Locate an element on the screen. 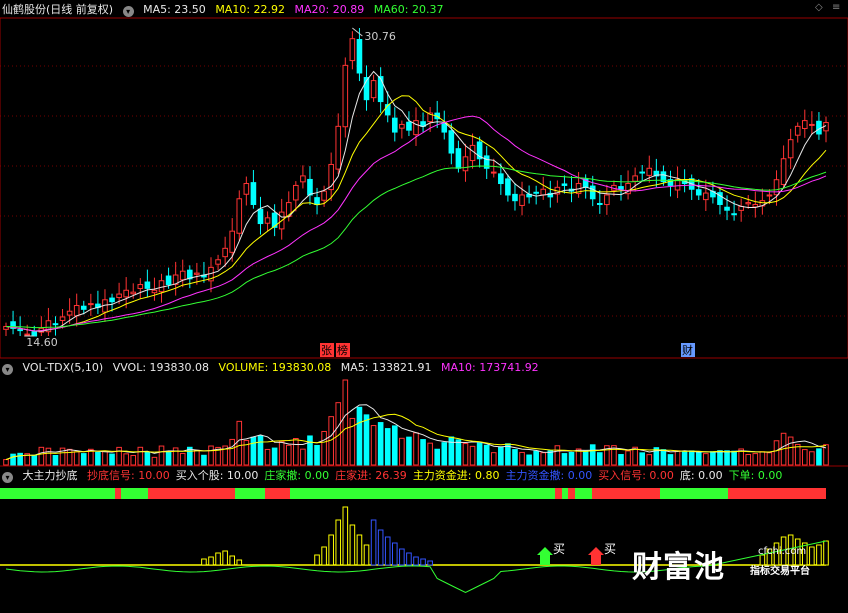 Image resolution: width=848 pixels, height=613 pixels. watermark-main: 财富池 is located at coordinates (678, 567).